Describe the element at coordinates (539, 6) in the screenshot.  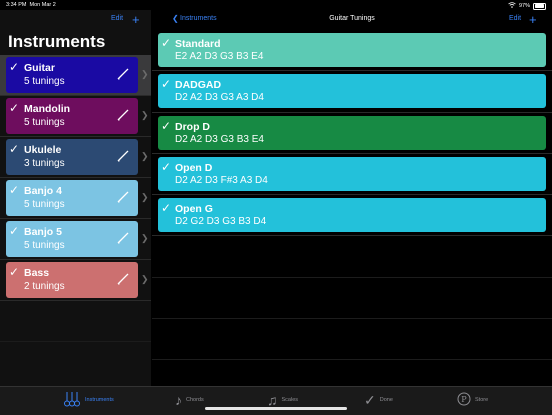
I see `battery-icon` at that location.